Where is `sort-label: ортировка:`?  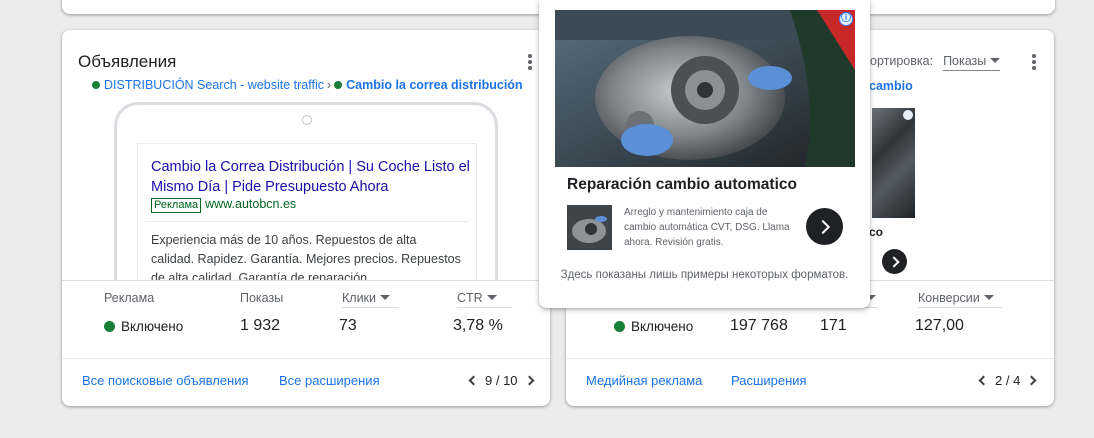
sort-label: ортировка: is located at coordinates (902, 61).